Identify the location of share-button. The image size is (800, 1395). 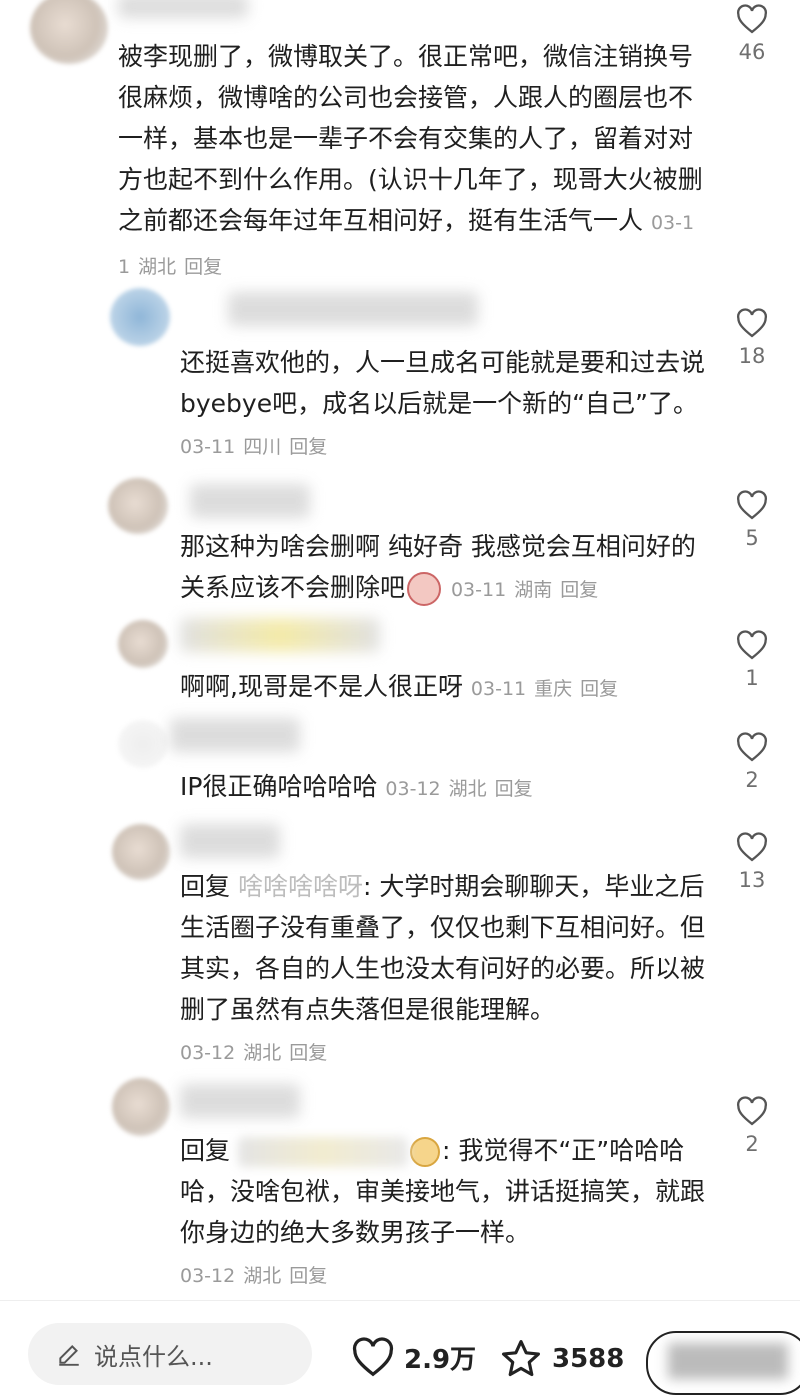
(723, 1363).